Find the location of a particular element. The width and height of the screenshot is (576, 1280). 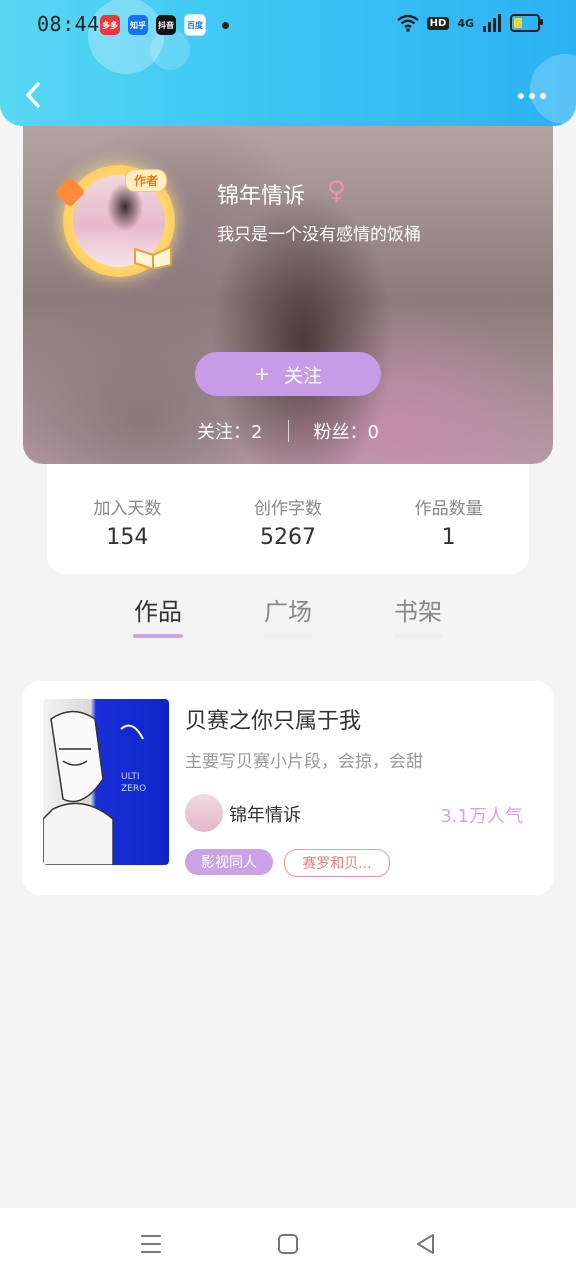

book-author-name: 锦年情诉 is located at coordinates (265, 815).